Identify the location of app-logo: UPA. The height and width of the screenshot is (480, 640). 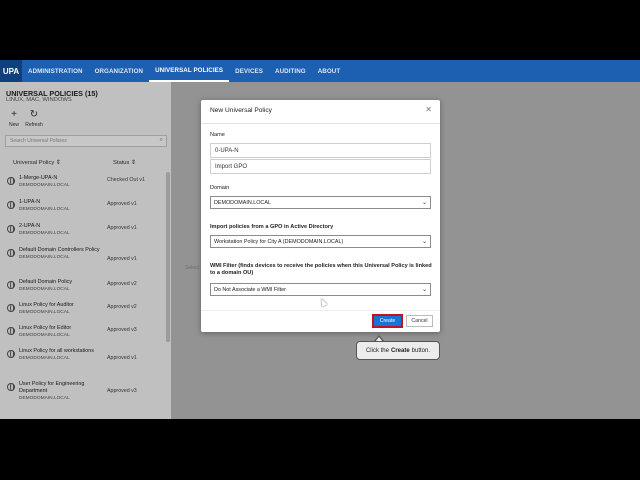
(11, 71).